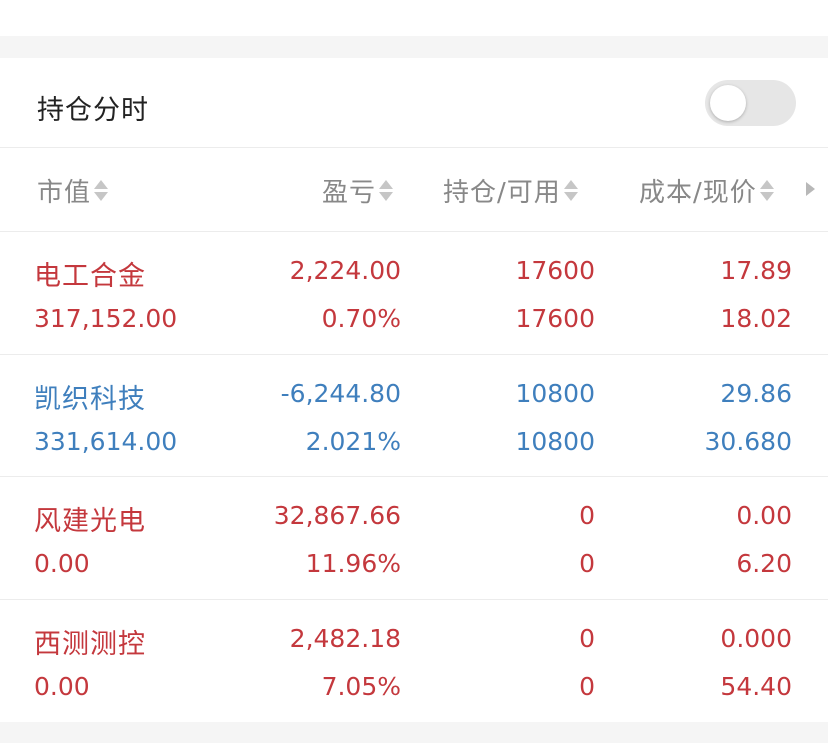  I want to click on header-market-value: 市值, so click(73, 190).